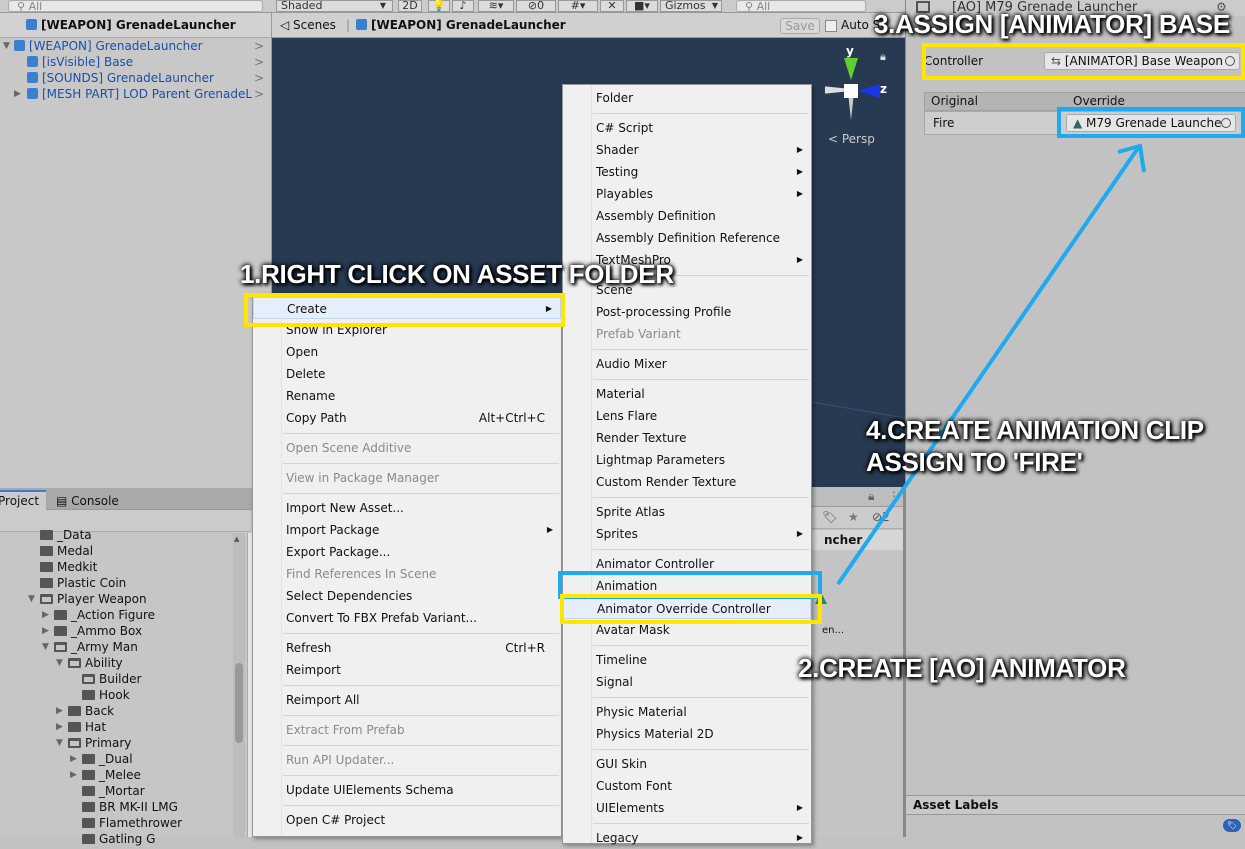  I want to click on menu-item-custom-render-texture: Custom Render Texture, so click(687, 482).